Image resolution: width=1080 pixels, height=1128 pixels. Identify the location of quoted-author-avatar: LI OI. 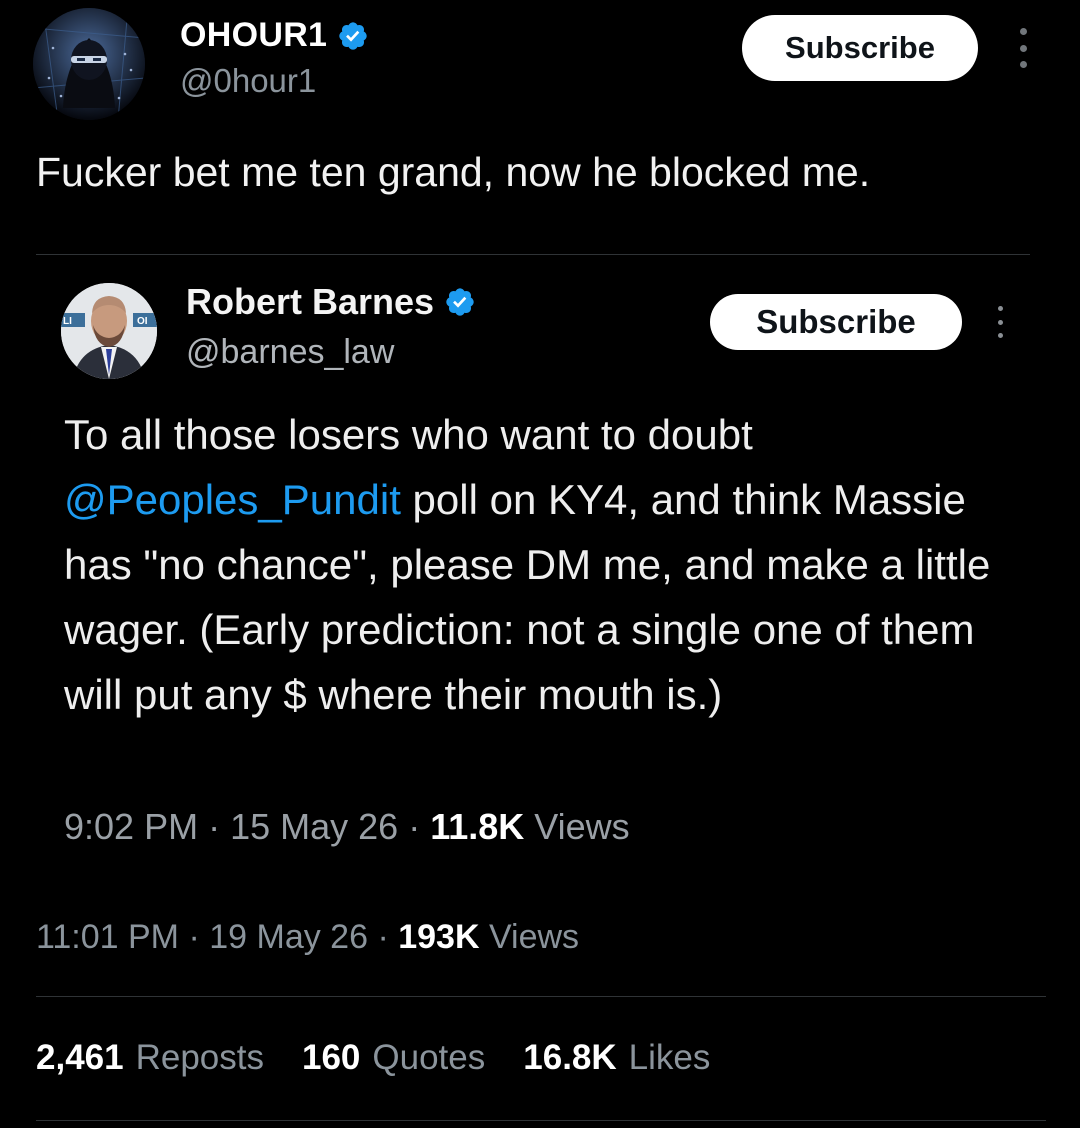
(109, 331).